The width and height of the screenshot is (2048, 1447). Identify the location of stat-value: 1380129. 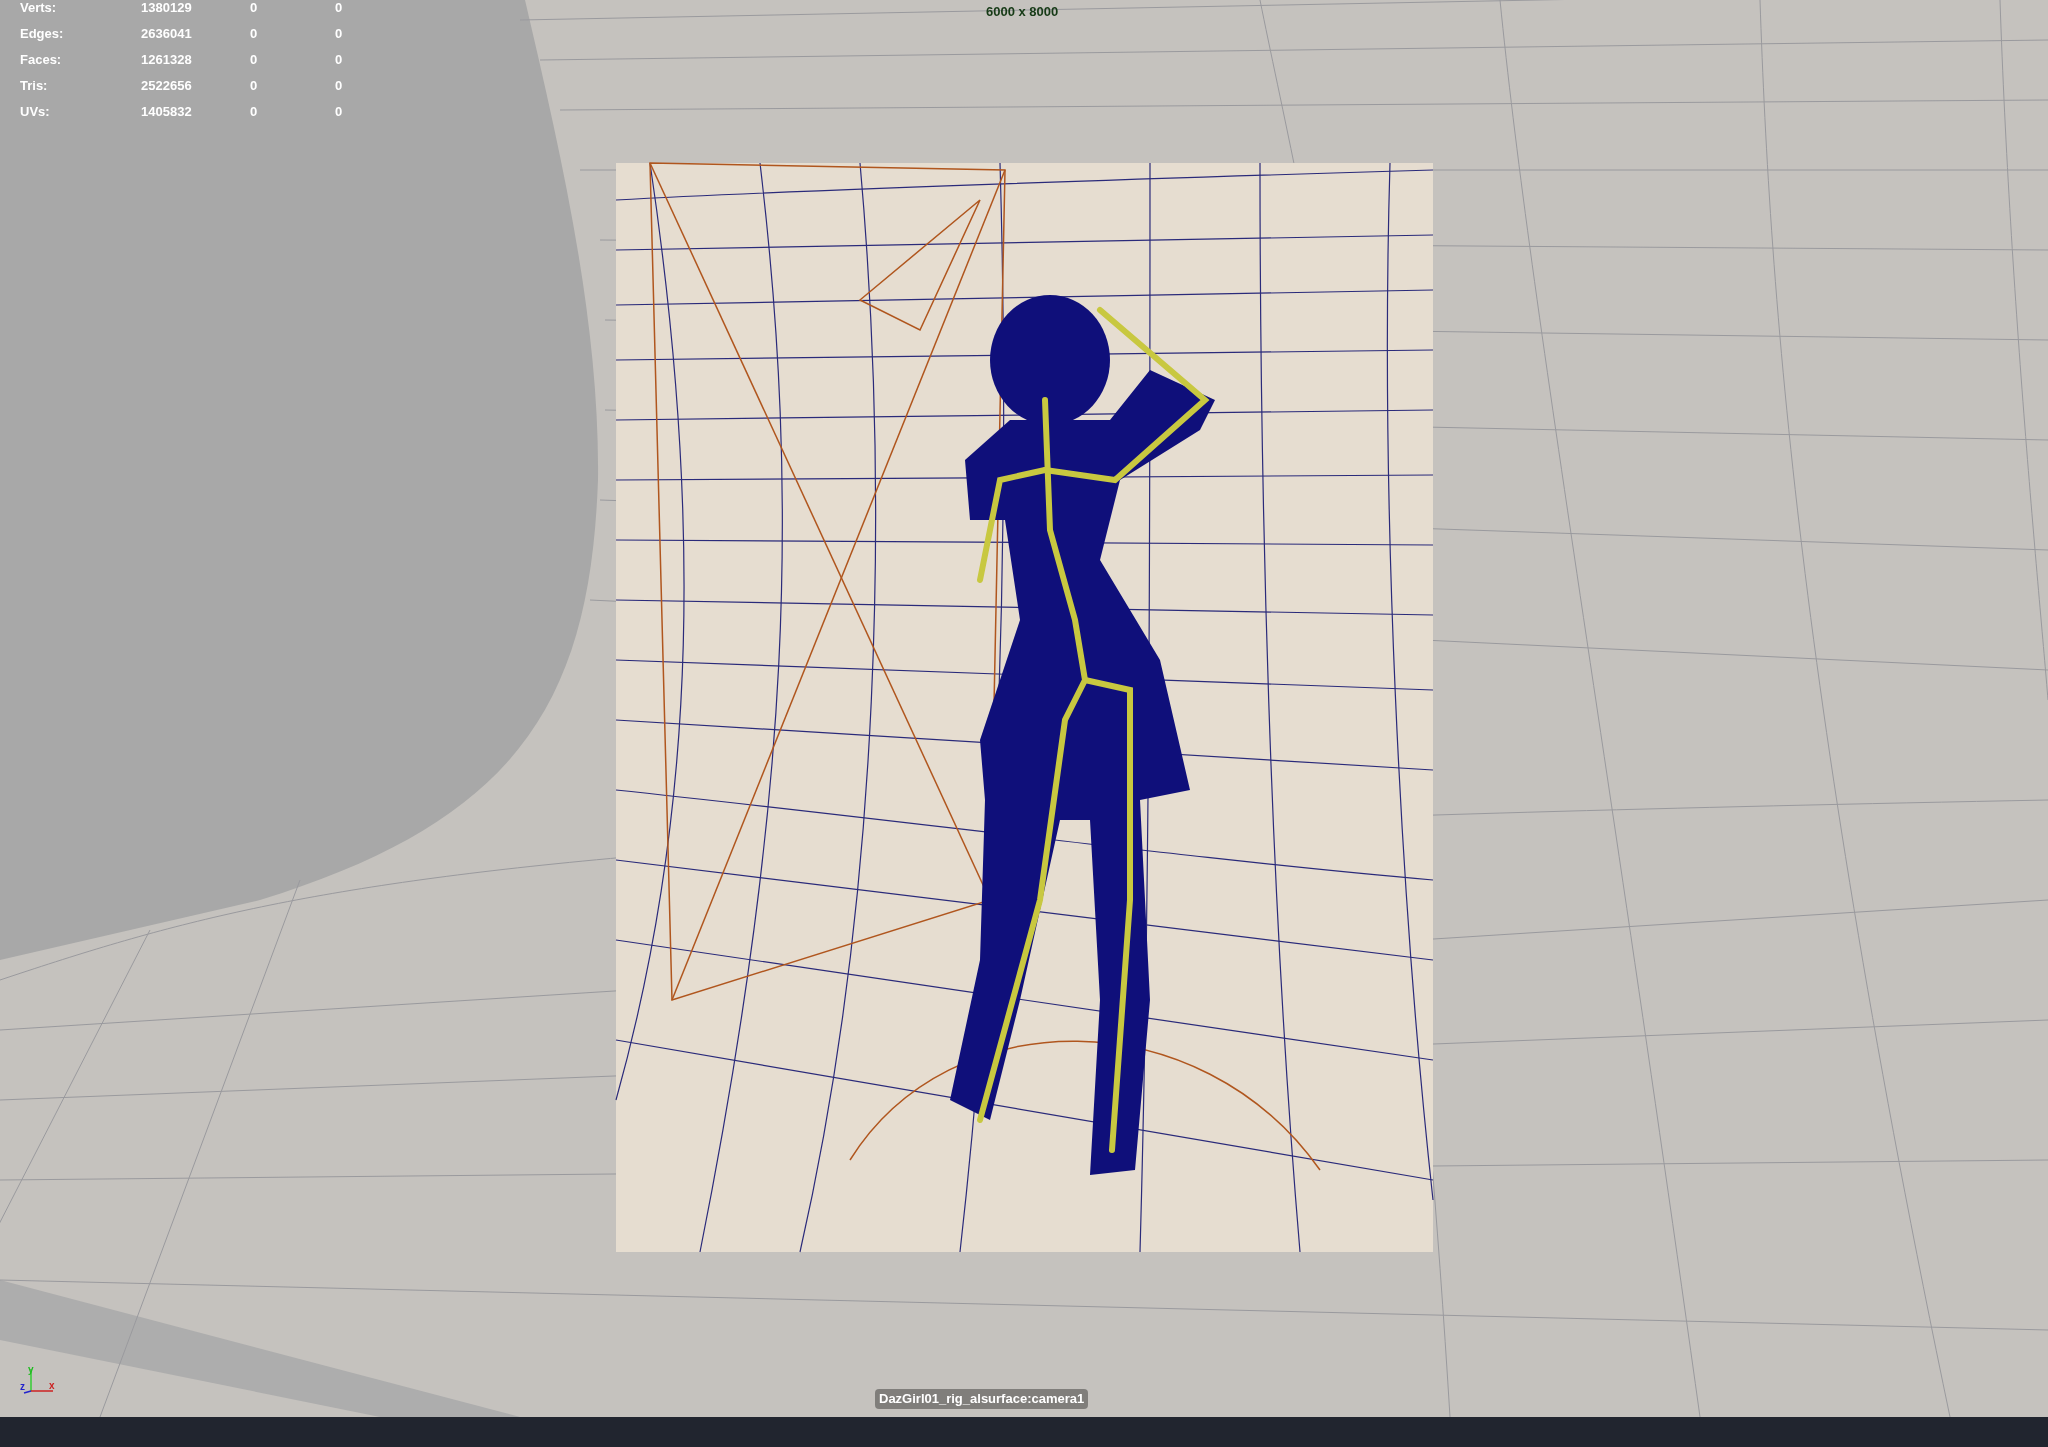
(166, 8).